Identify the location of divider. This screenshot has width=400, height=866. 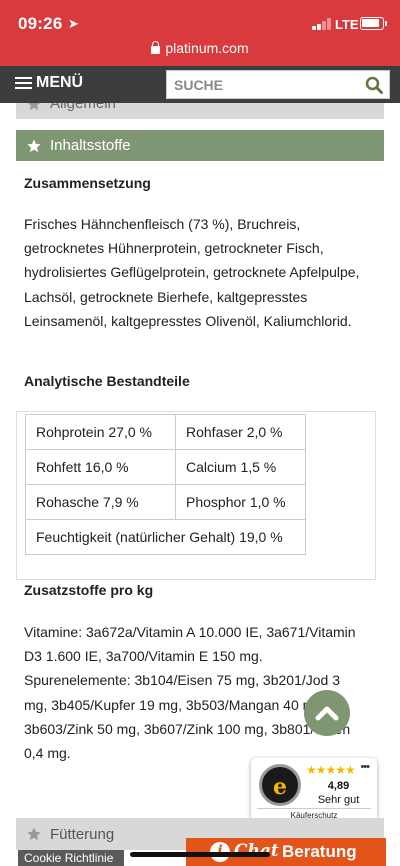
(314, 808).